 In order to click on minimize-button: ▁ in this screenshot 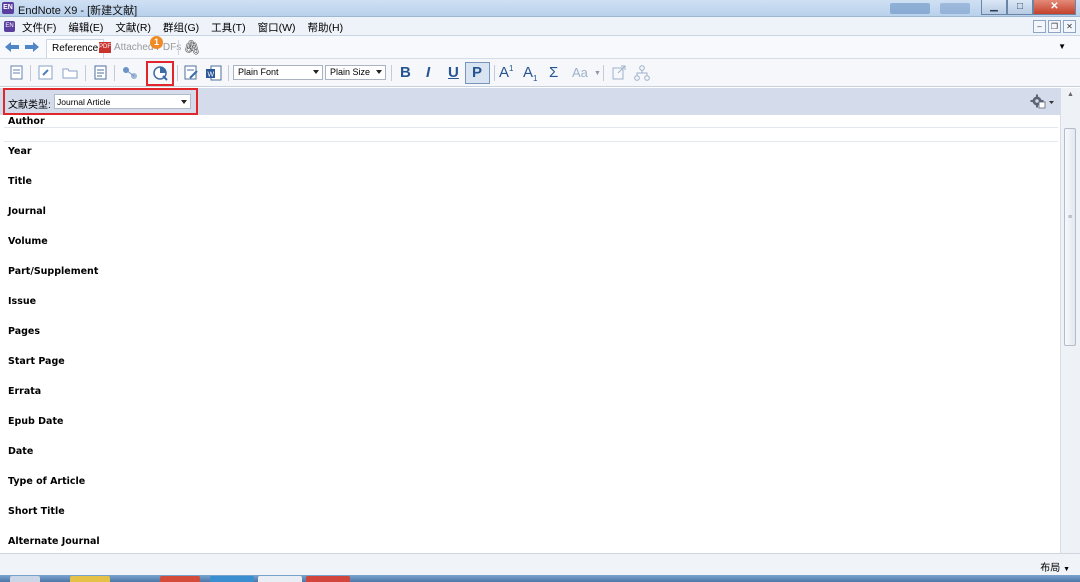, I will do `click(994, 7)`.